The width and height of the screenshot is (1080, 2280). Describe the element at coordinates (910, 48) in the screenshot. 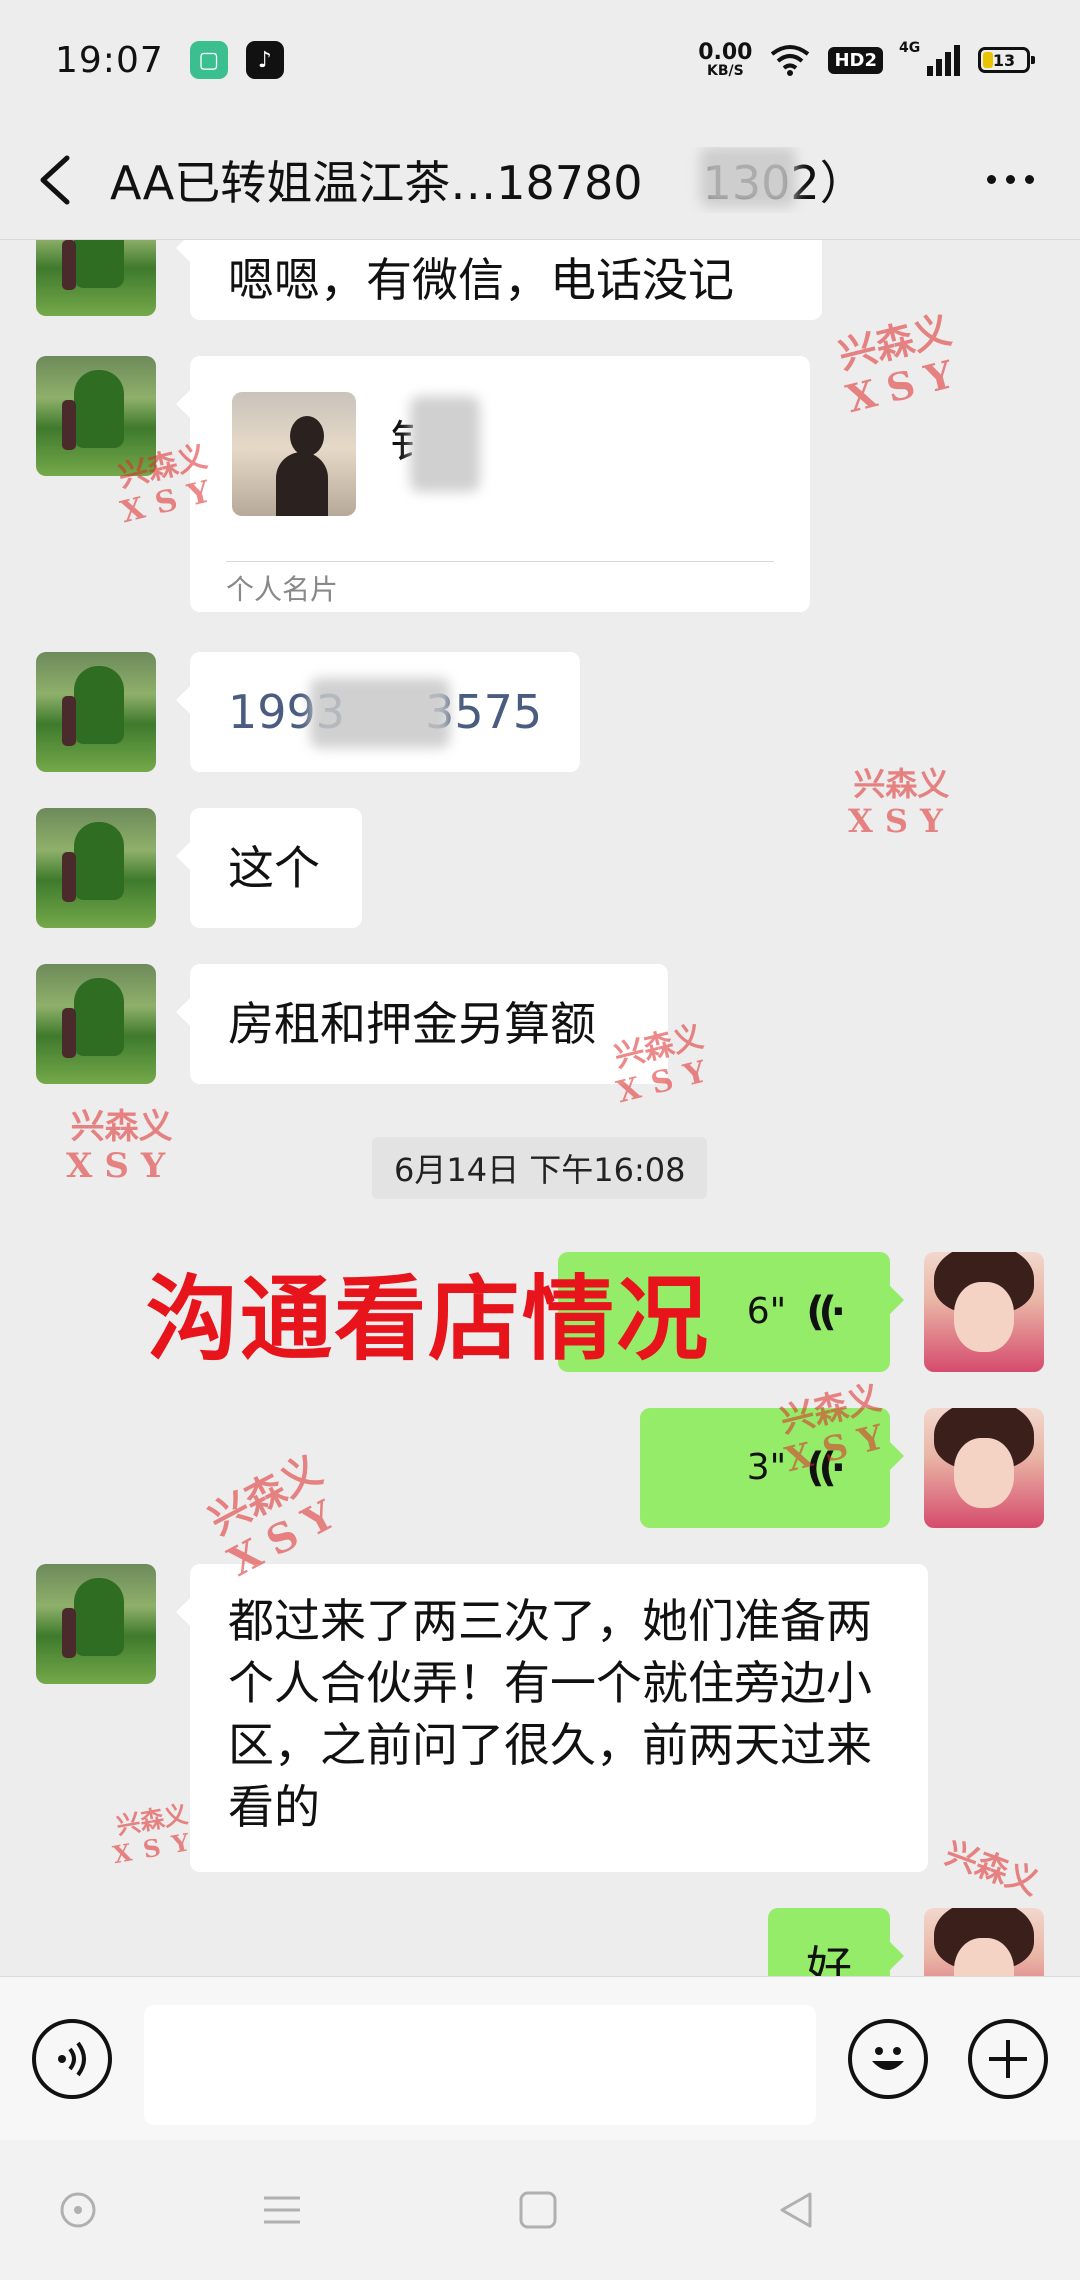

I see `network-type-label: 4G` at that location.